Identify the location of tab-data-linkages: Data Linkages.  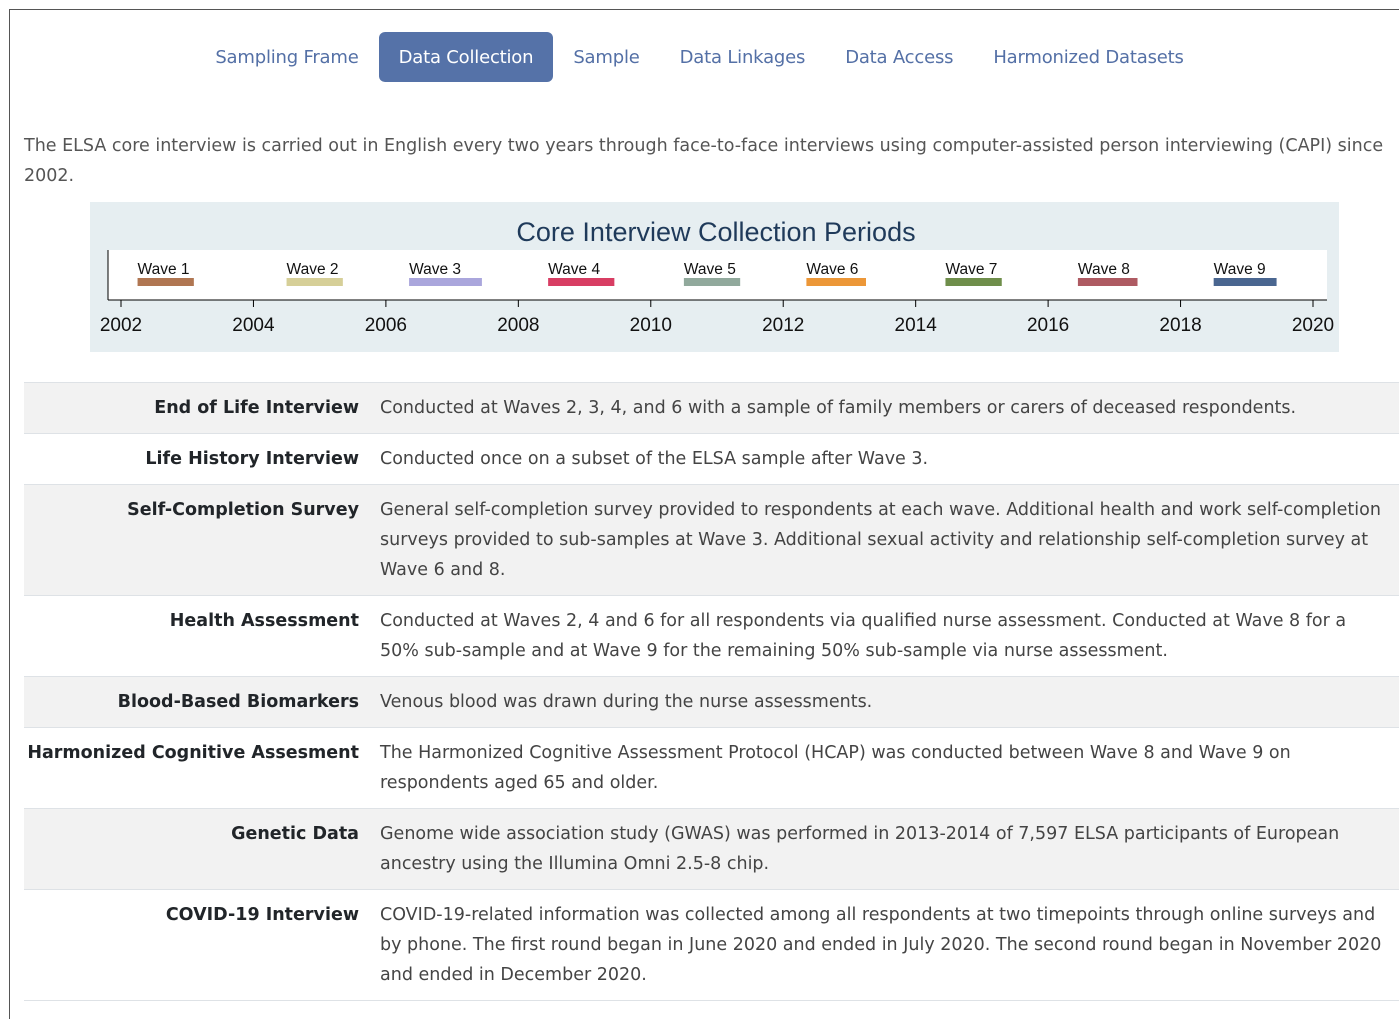
(743, 57).